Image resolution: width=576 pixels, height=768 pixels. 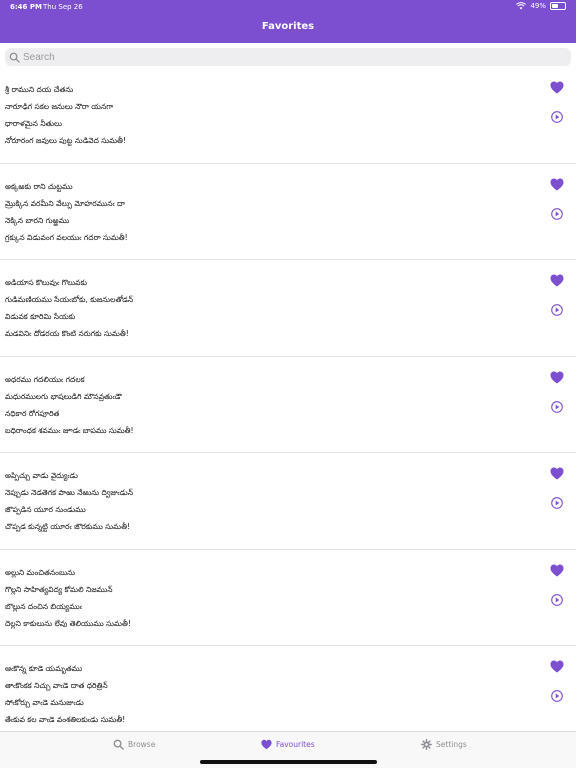 What do you see at coordinates (45, 509) in the screenshot?
I see `poem-line: జొప్పడిన యూర నుండుము` at bounding box center [45, 509].